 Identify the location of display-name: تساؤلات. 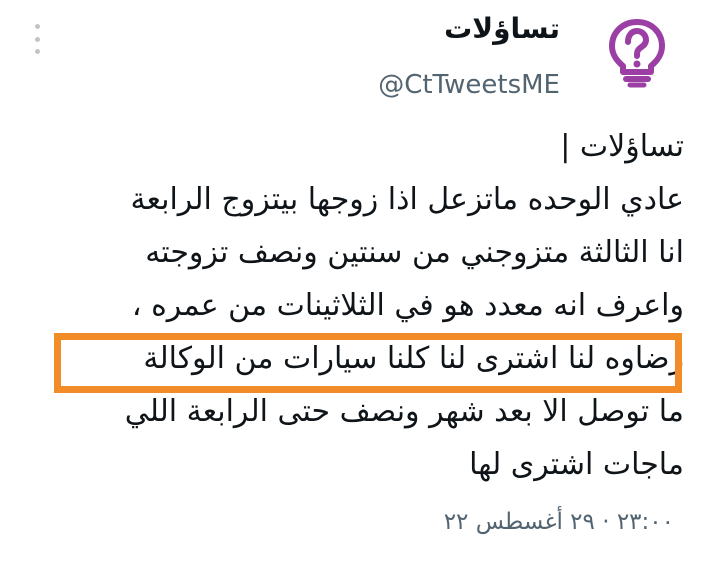
(502, 28).